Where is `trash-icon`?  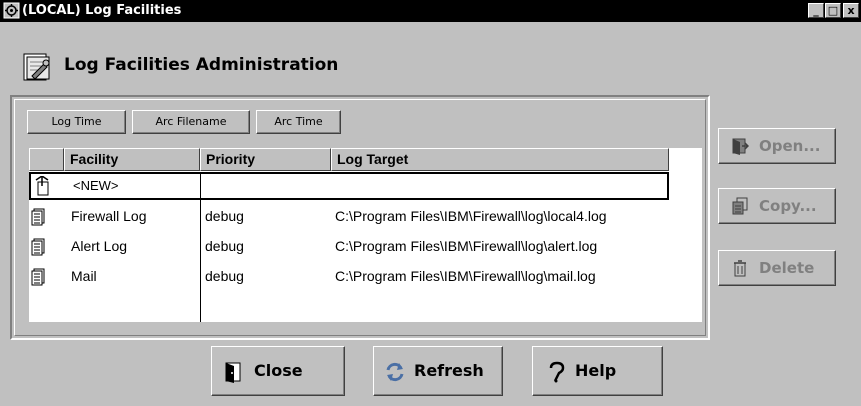
trash-icon is located at coordinates (740, 268).